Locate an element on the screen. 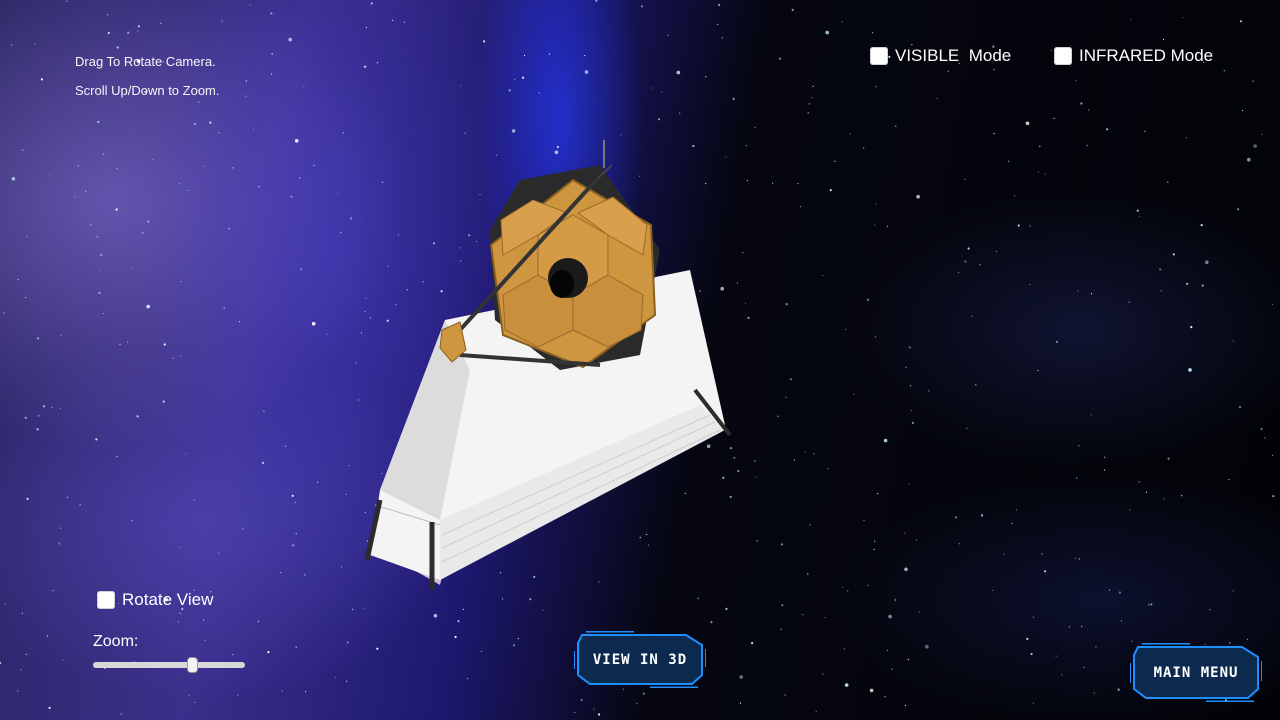 The height and width of the screenshot is (720, 1280). infrared-mode-checkbox is located at coordinates (1063, 56).